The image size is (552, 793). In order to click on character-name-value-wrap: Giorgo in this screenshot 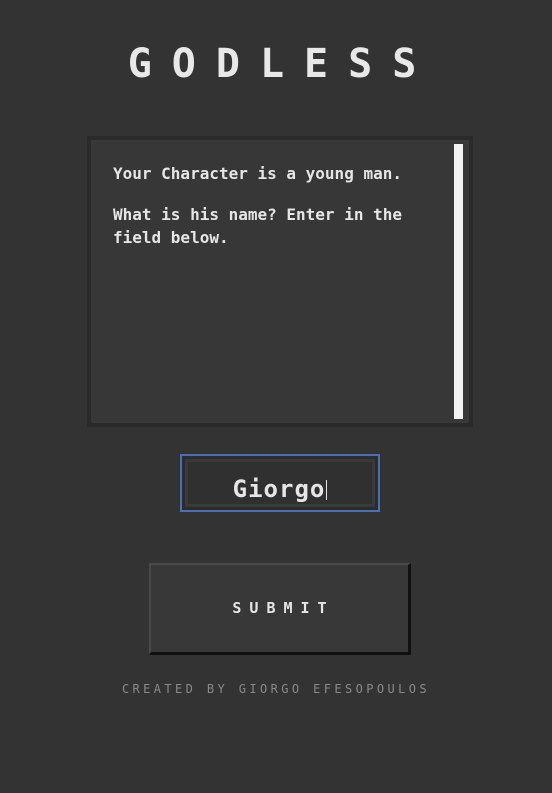, I will do `click(280, 489)`.